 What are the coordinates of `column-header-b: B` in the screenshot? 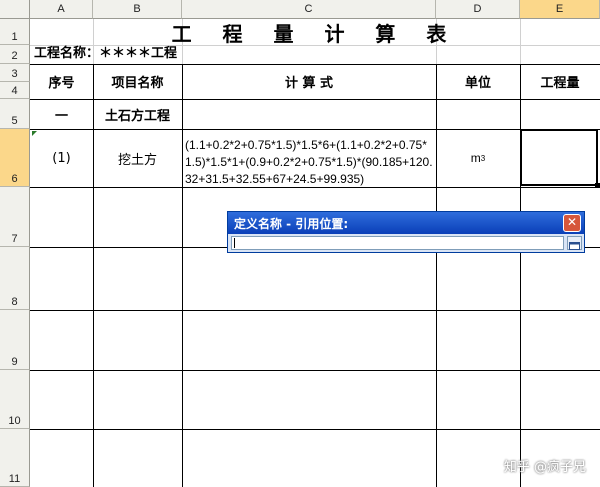 It's located at (137, 9).